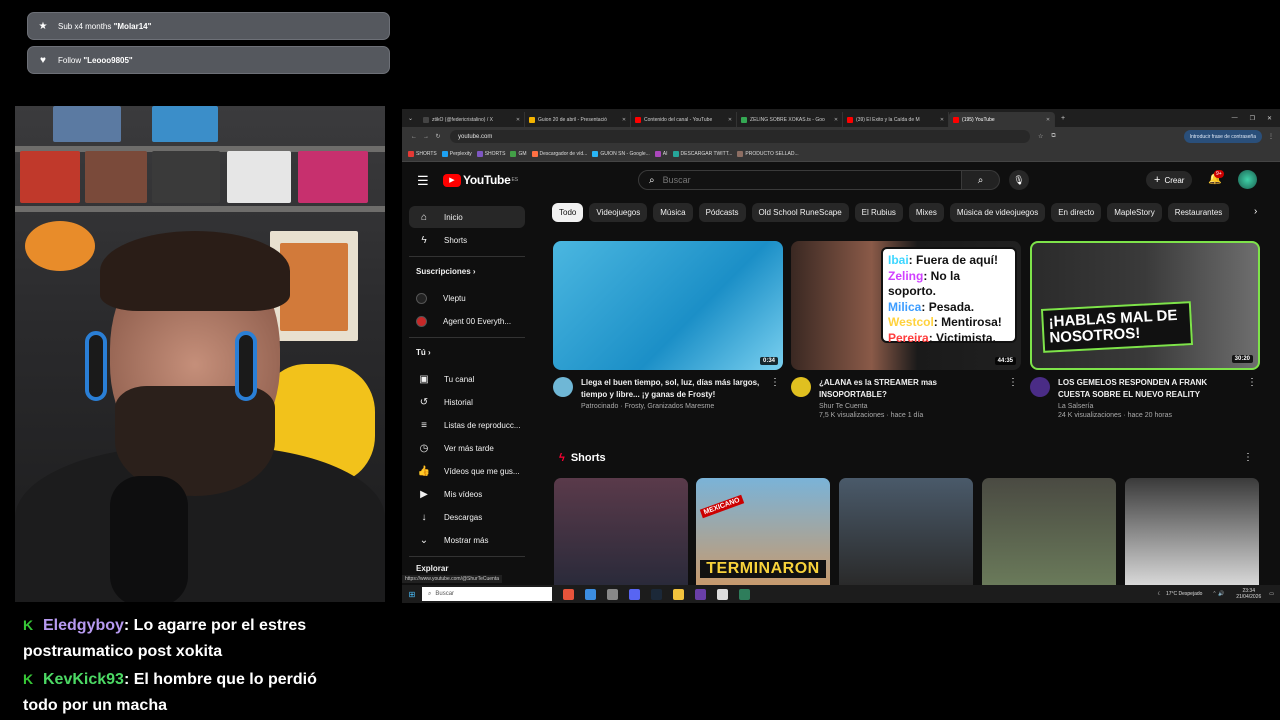 The height and width of the screenshot is (720, 1280). What do you see at coordinates (472, 119) in the screenshot?
I see `browser-tab: ztikO (@federicristalino) / X ✕` at bounding box center [472, 119].